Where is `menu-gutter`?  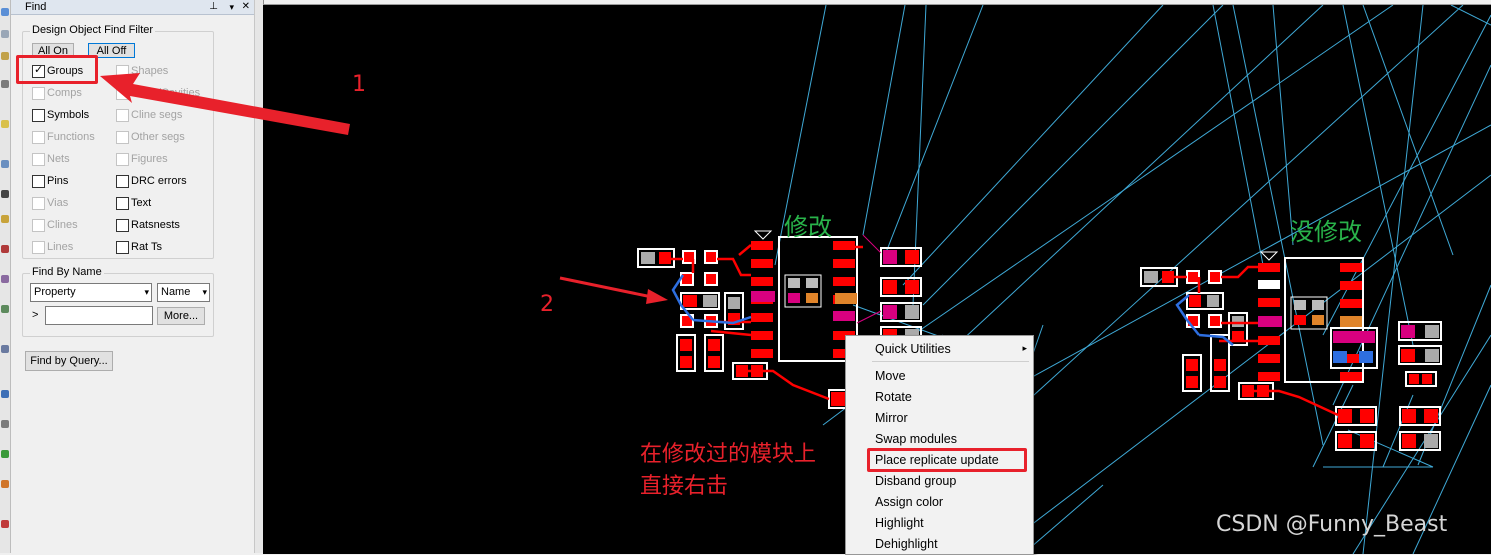
menu-gutter is located at coordinates (858, 445).